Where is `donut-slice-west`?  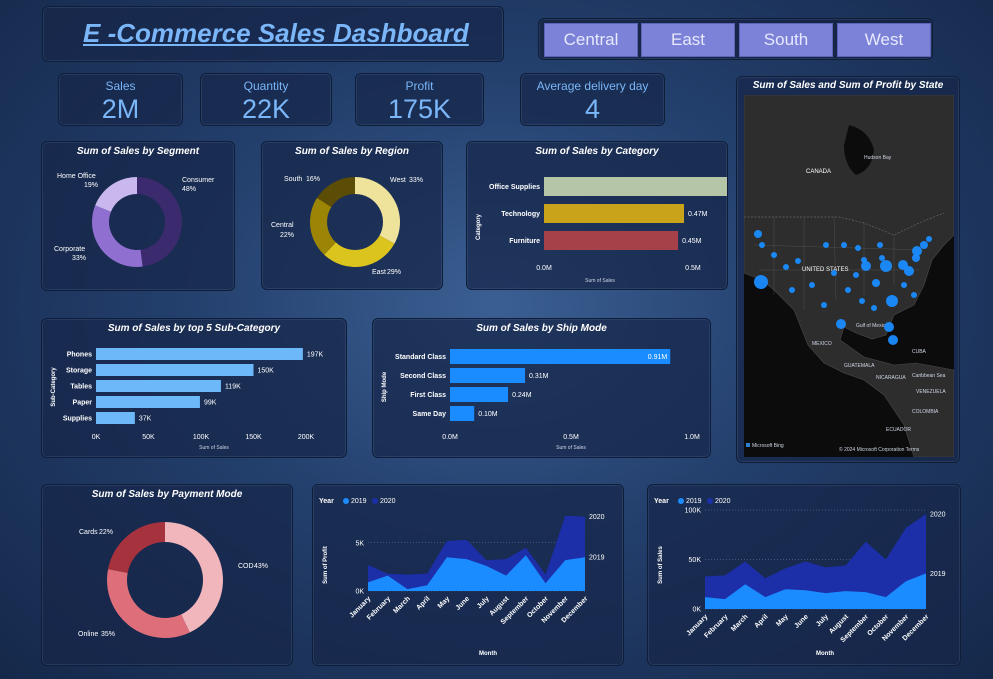 donut-slice-west is located at coordinates (377, 210).